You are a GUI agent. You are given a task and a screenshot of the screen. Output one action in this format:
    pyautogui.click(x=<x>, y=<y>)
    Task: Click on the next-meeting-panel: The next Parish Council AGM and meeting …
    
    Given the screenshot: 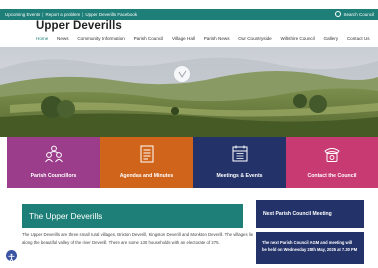 What is the action you would take?
    pyautogui.click(x=310, y=248)
    